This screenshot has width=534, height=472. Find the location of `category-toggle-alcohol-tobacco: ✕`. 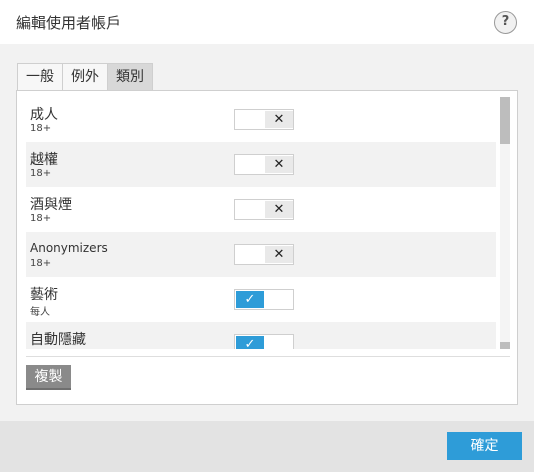

category-toggle-alcohol-tobacco: ✕ is located at coordinates (264, 209).